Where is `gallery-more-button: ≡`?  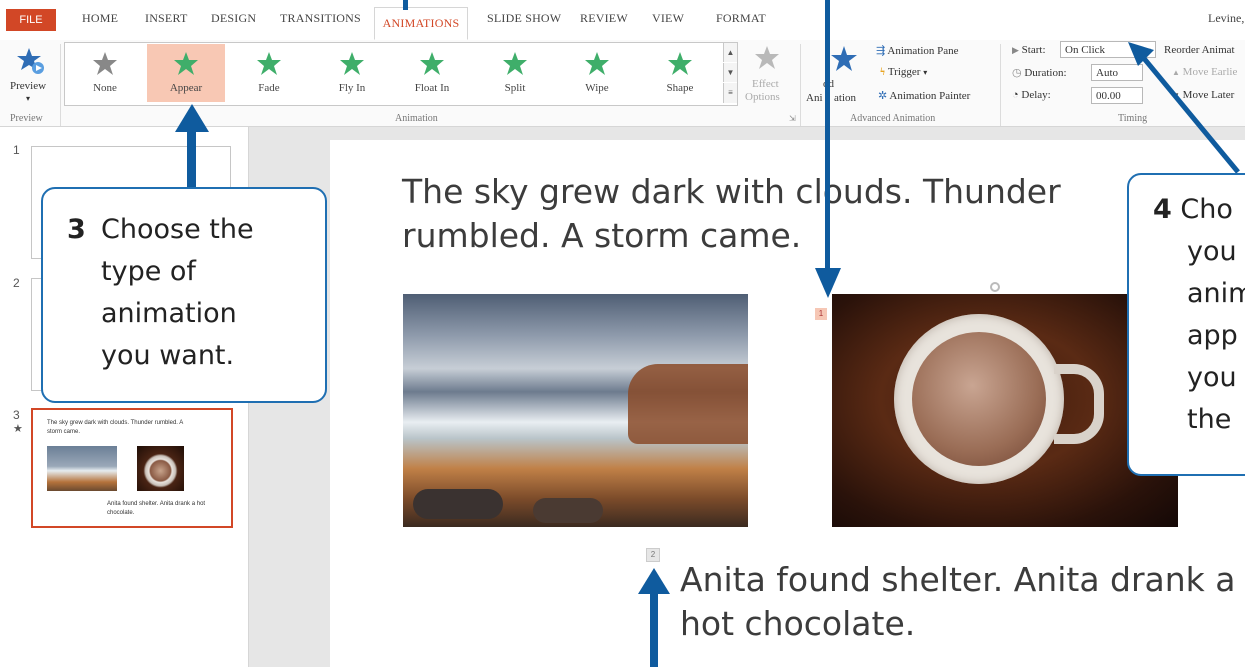 gallery-more-button: ≡ is located at coordinates (730, 93).